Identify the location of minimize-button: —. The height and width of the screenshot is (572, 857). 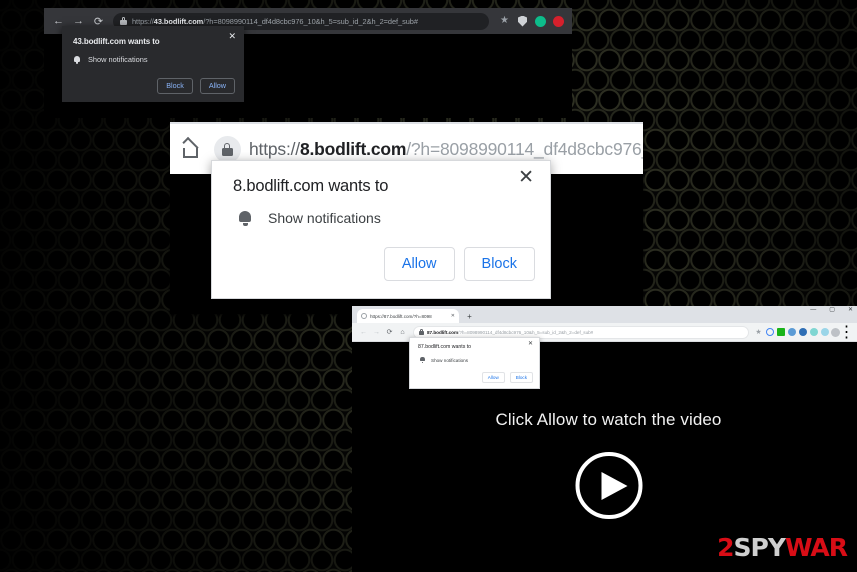
(813, 310).